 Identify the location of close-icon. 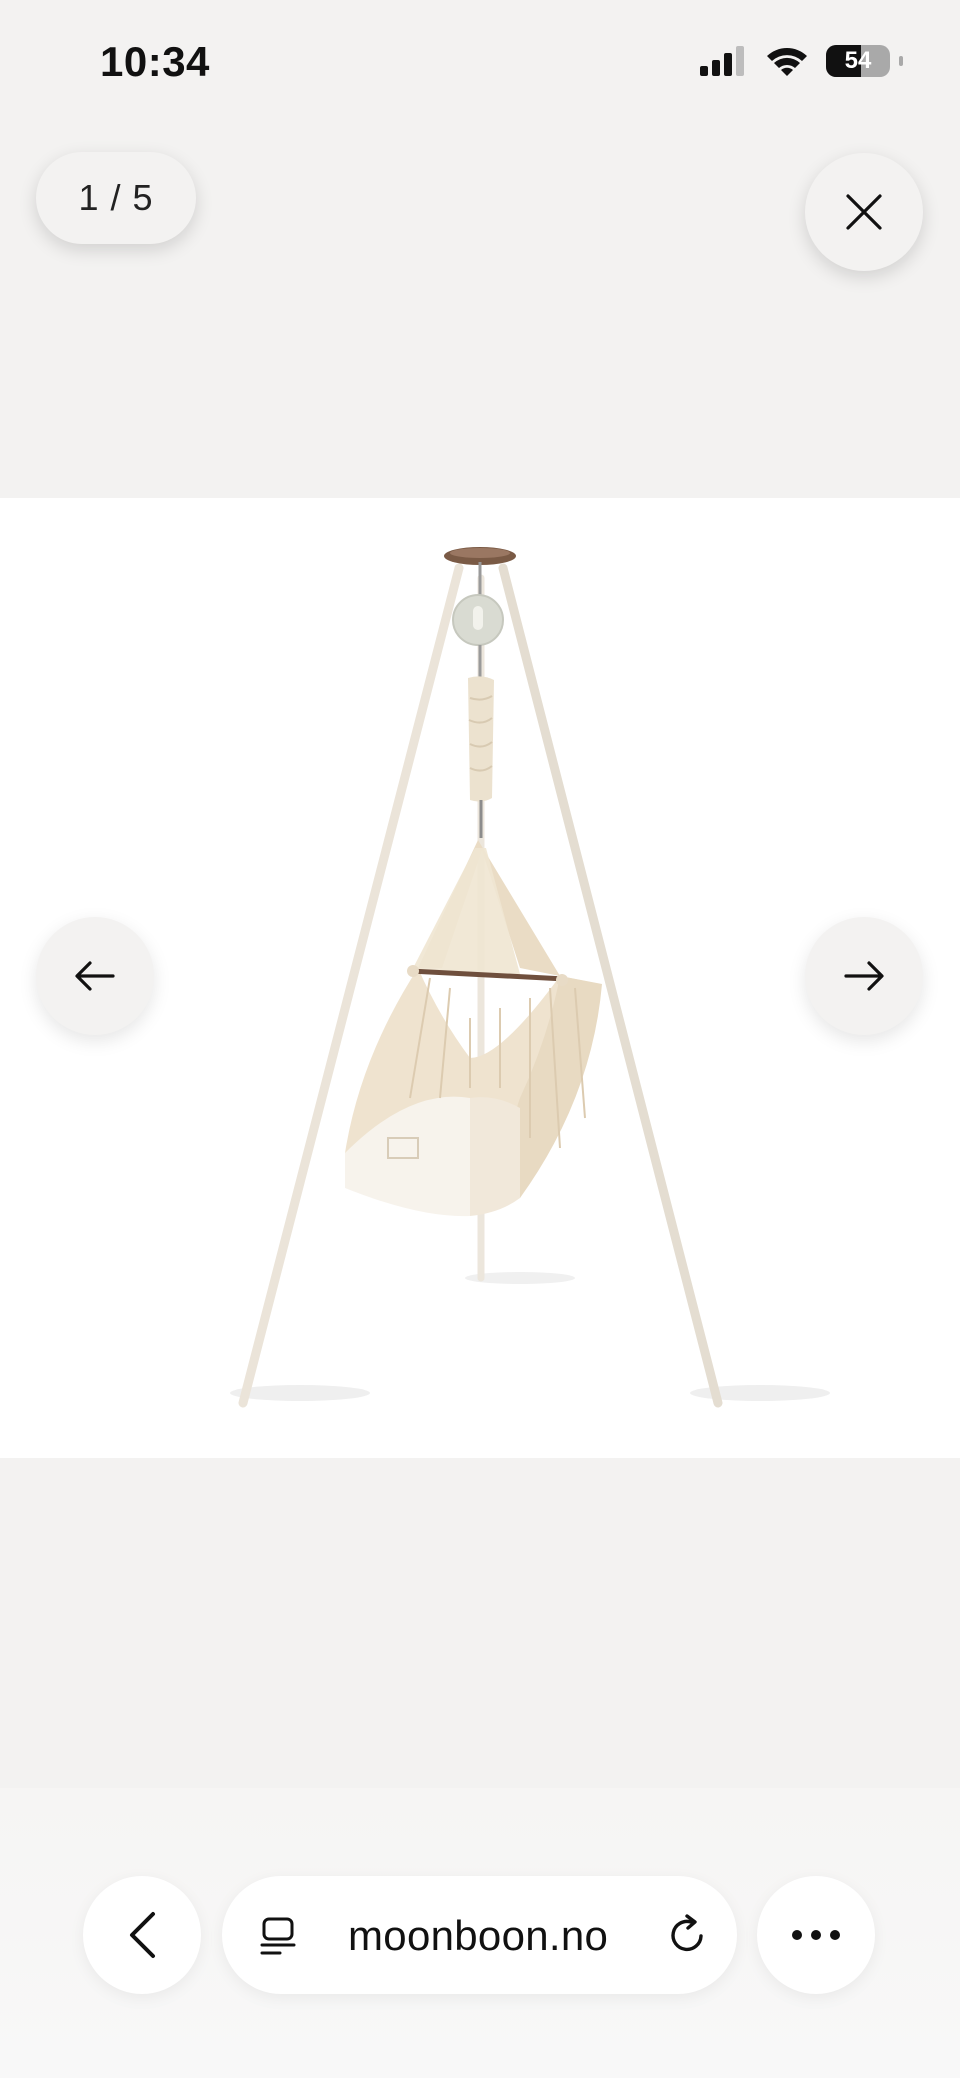
(864, 212).